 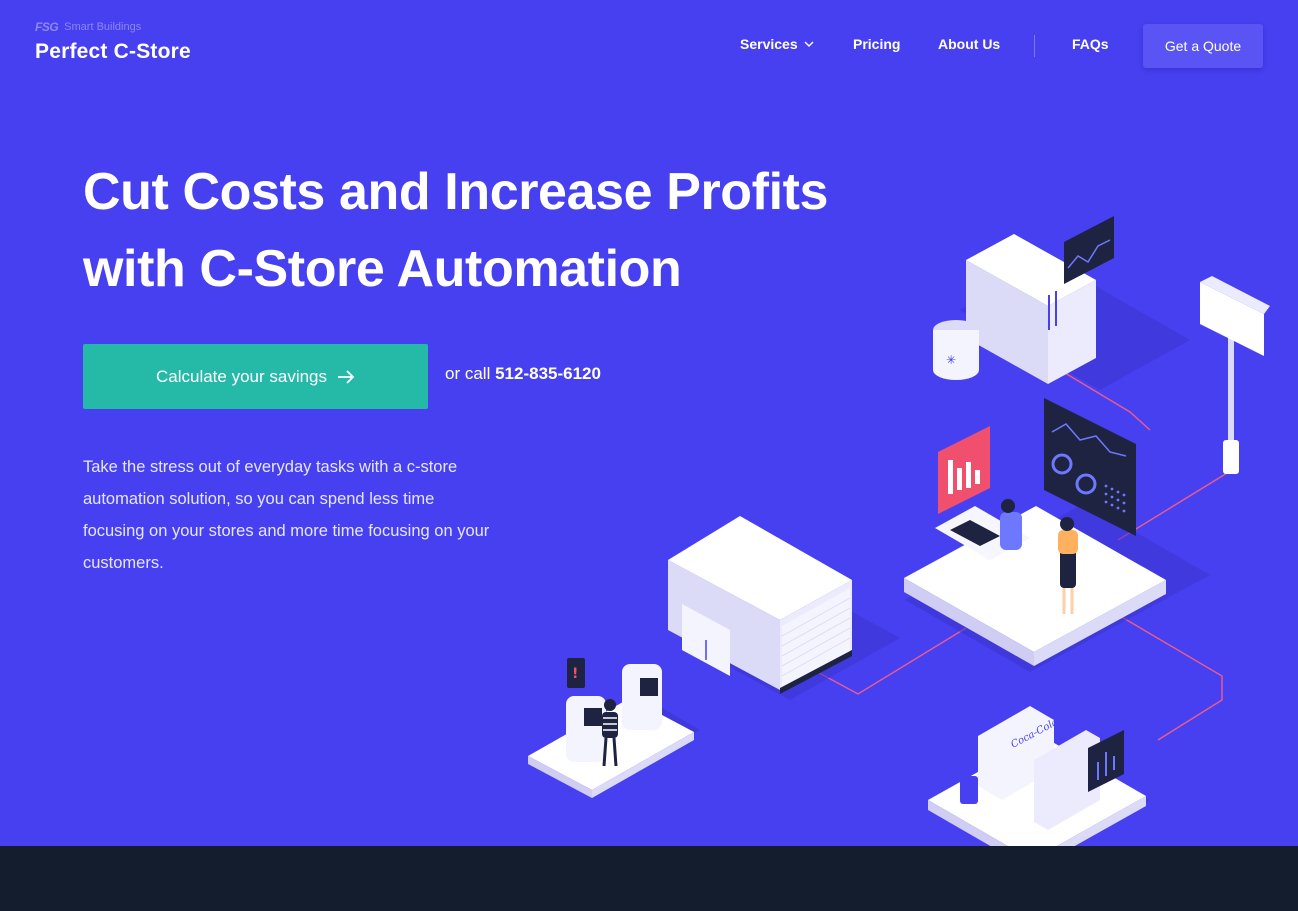 I want to click on nav-item-faqs-label: FAQs, so click(x=1090, y=44).